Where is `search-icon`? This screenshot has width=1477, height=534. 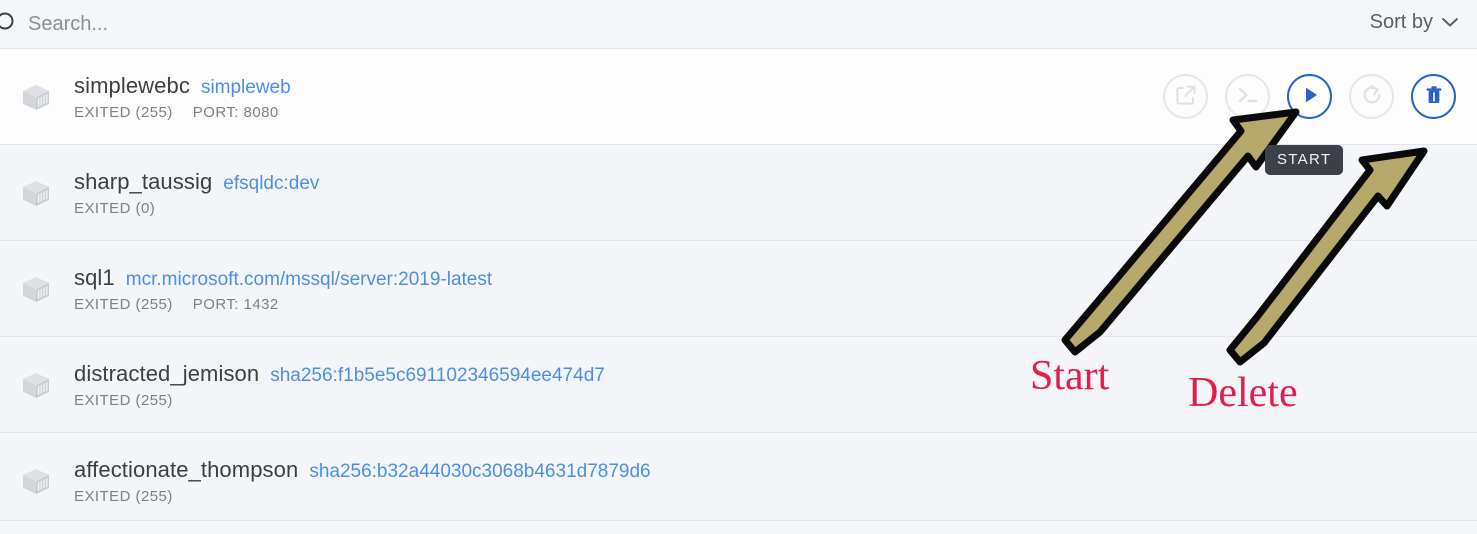
search-icon is located at coordinates (8, 25).